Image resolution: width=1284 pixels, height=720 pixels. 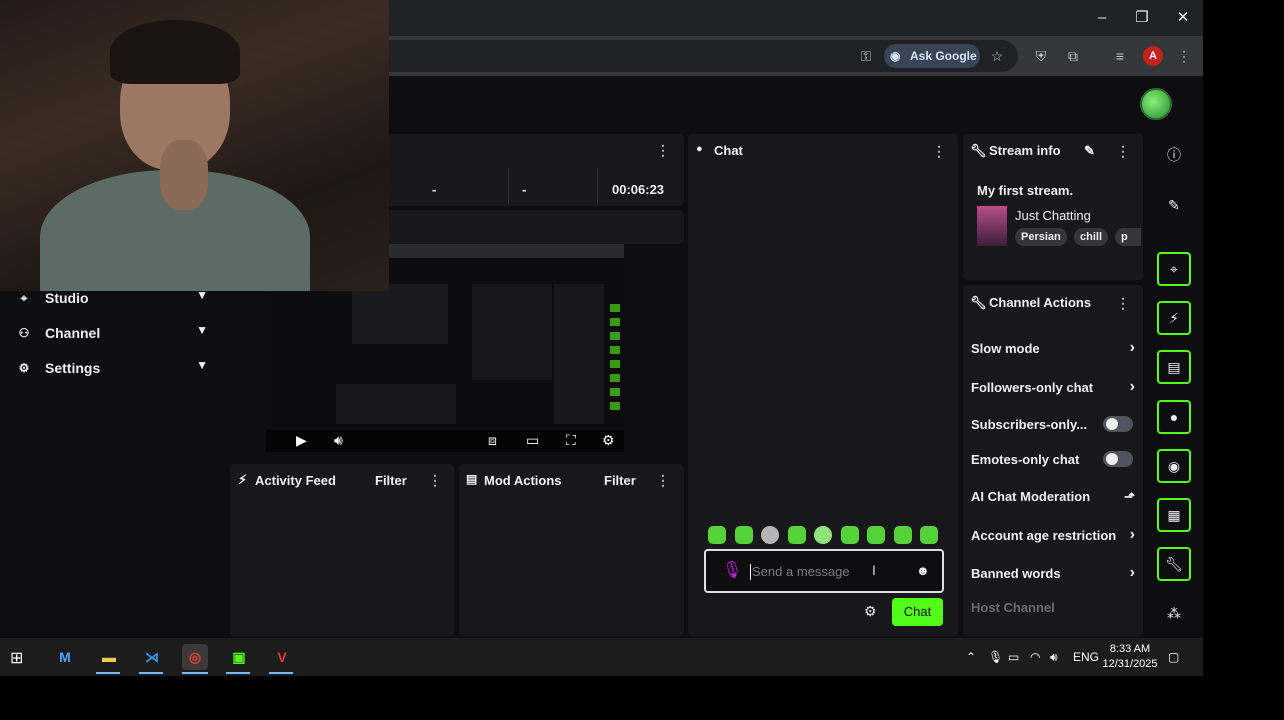 What do you see at coordinates (997, 56) in the screenshot?
I see `bookmark-star-icon: ☆` at bounding box center [997, 56].